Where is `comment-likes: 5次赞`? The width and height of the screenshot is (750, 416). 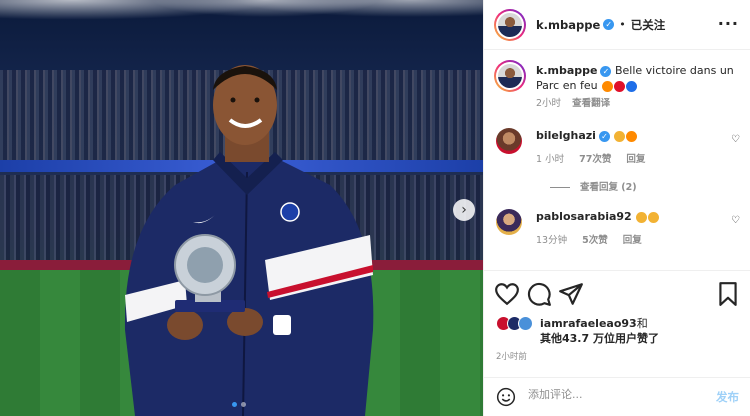
comment-likes: 5次赞 is located at coordinates (595, 240).